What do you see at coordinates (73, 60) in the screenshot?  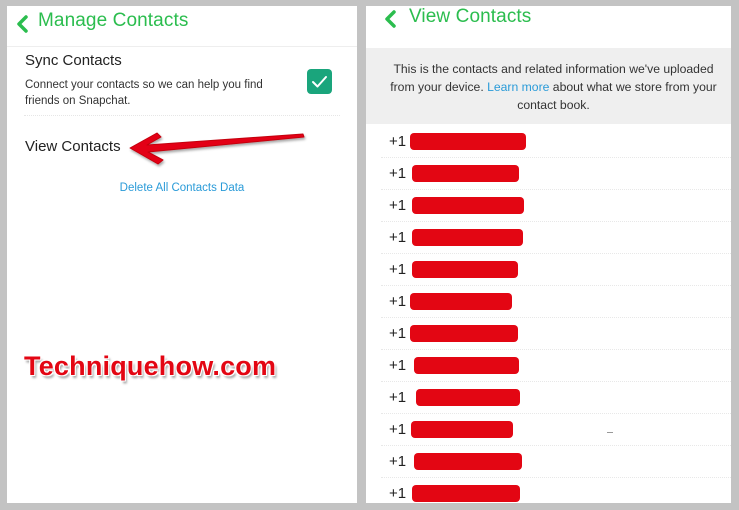 I see `sync-contacts-title: Sync Contacts` at bounding box center [73, 60].